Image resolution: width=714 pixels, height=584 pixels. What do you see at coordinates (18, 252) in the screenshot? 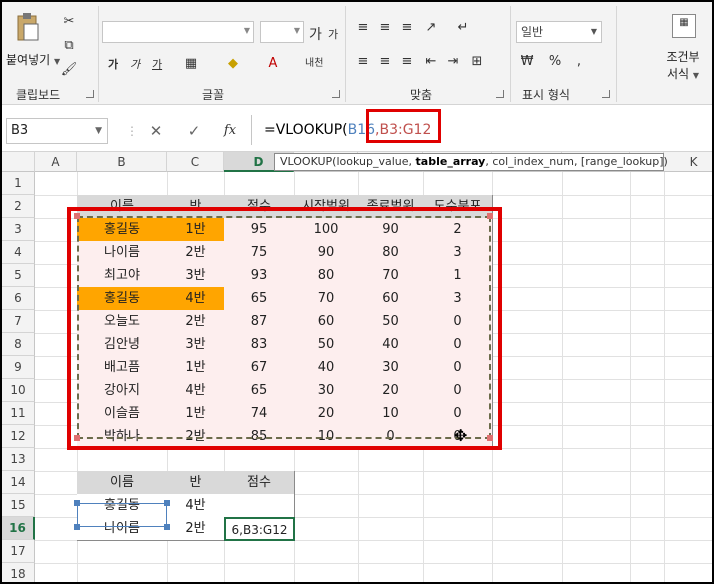
I see `row-header-4: 4` at bounding box center [18, 252].